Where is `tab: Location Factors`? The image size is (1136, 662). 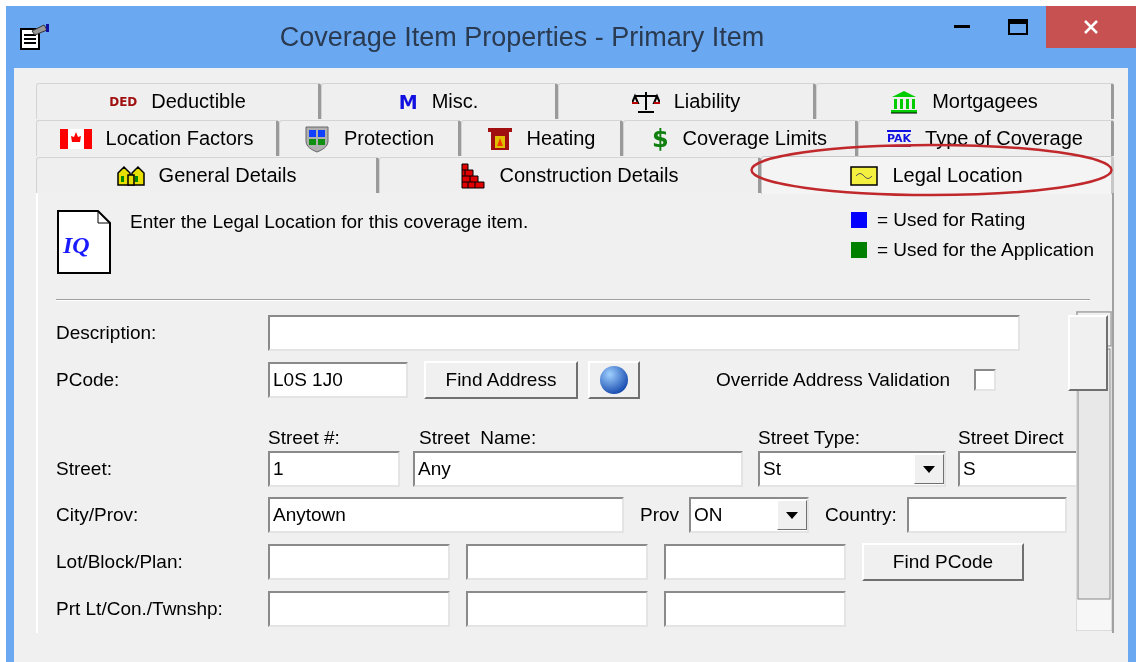 tab: Location Factors is located at coordinates (157, 138).